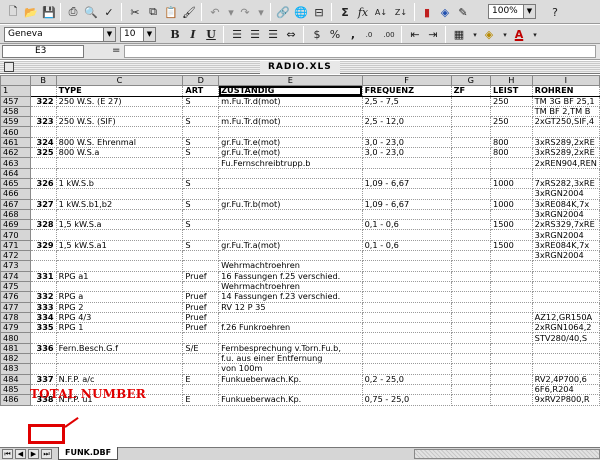  What do you see at coordinates (290, 101) in the screenshot?
I see `cell: m.Fu.Tr.d(mot)` at bounding box center [290, 101].